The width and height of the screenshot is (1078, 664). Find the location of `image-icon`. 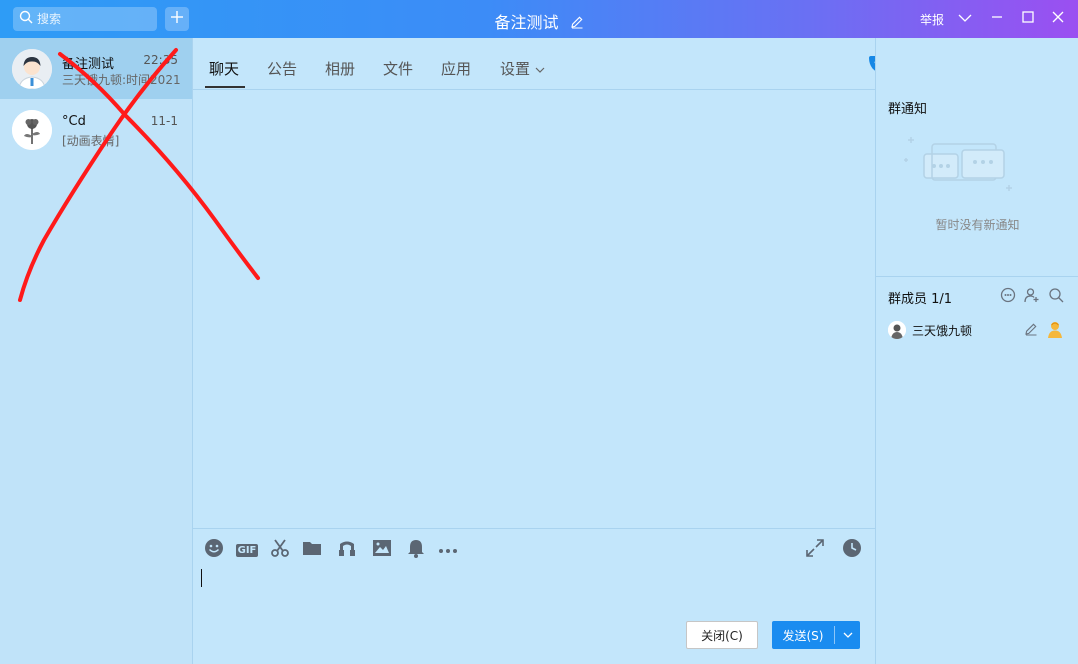

image-icon is located at coordinates (382, 550).